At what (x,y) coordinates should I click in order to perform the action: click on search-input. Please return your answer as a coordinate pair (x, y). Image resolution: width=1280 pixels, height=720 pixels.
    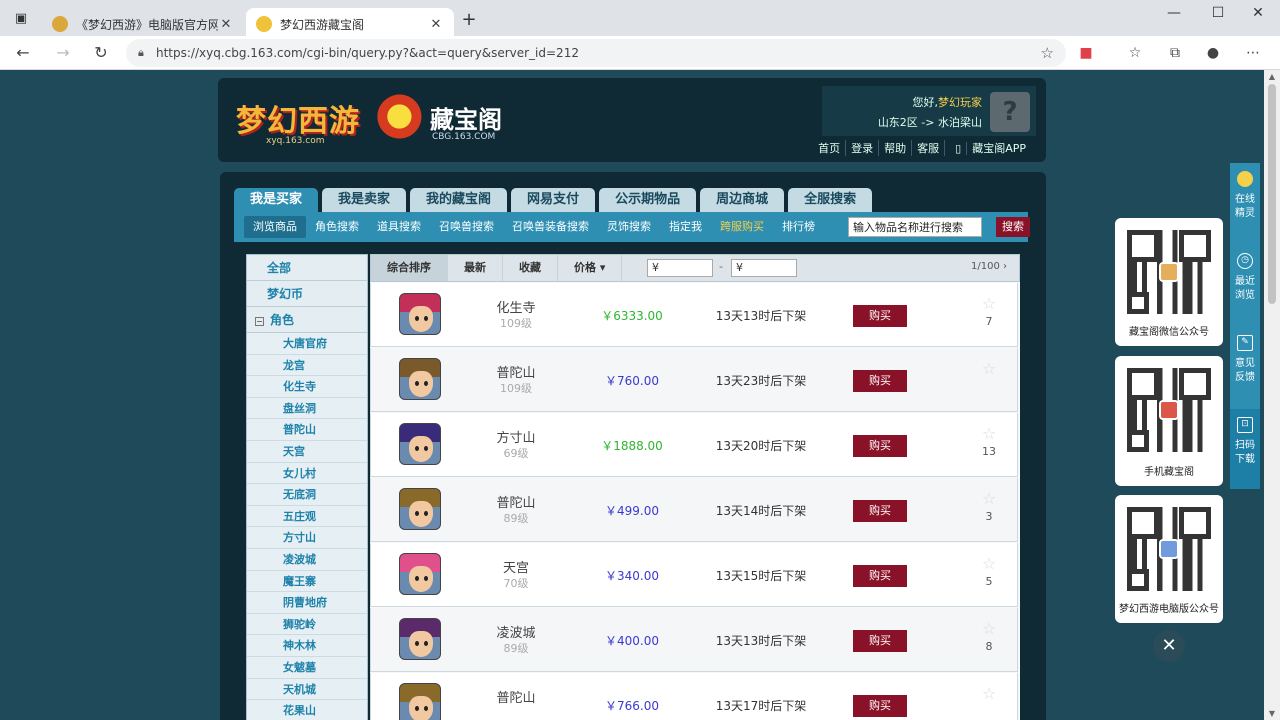
    Looking at the image, I should click on (915, 227).